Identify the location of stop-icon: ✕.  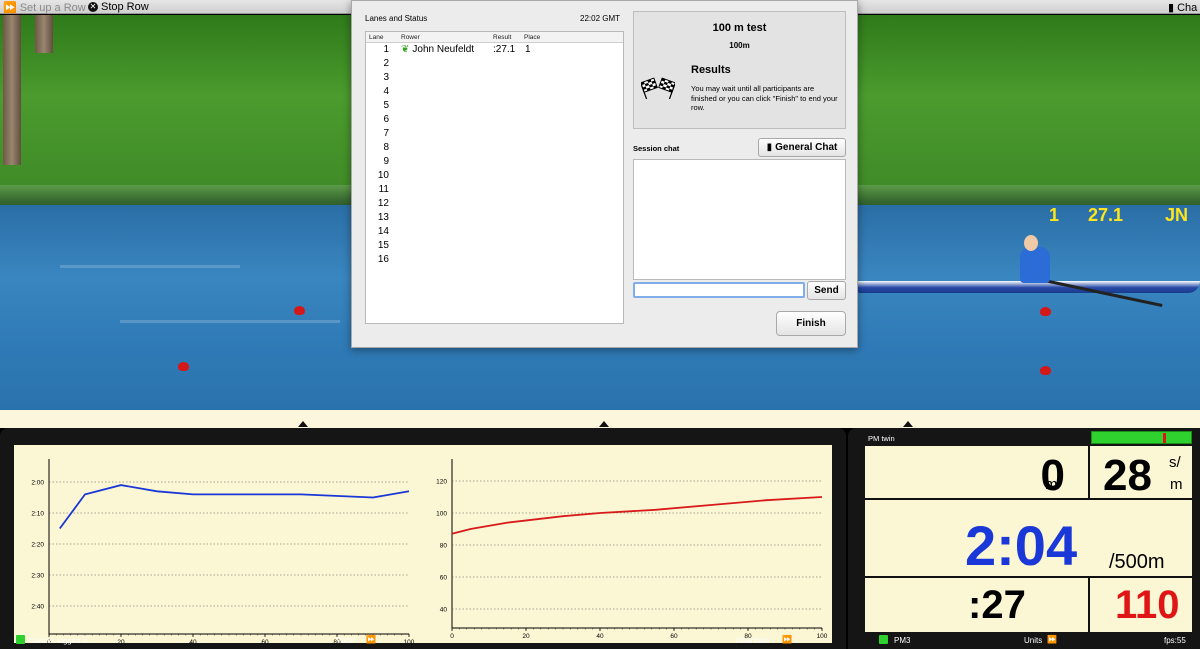
(93, 7).